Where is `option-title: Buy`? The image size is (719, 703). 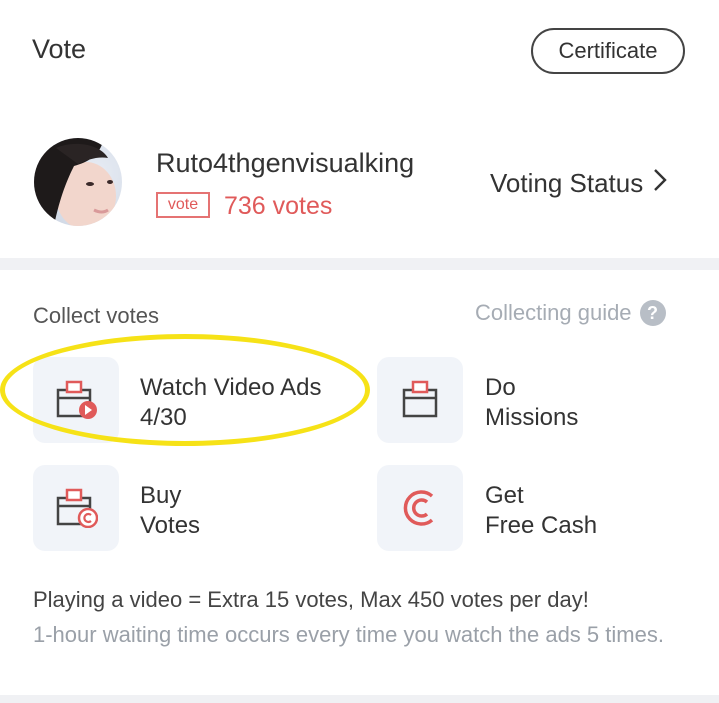
option-title: Buy is located at coordinates (161, 495).